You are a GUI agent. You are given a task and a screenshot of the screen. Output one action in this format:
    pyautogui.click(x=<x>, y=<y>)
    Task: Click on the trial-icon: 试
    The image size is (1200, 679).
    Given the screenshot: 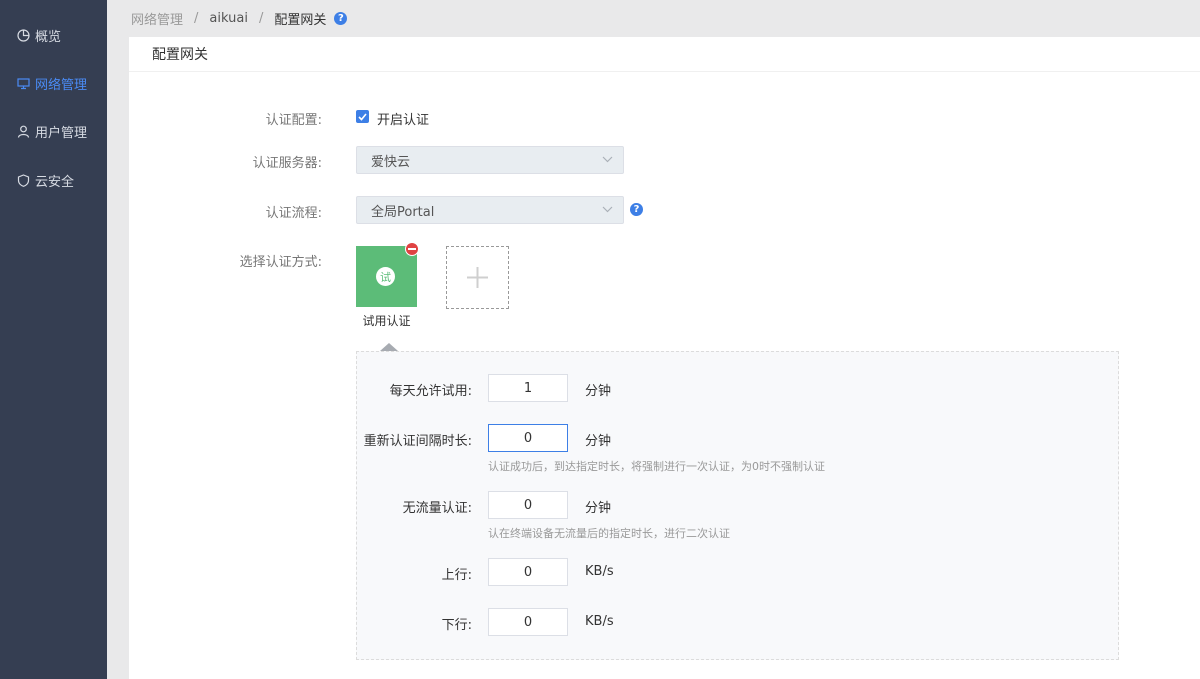 What is the action you would take?
    pyautogui.click(x=385, y=276)
    